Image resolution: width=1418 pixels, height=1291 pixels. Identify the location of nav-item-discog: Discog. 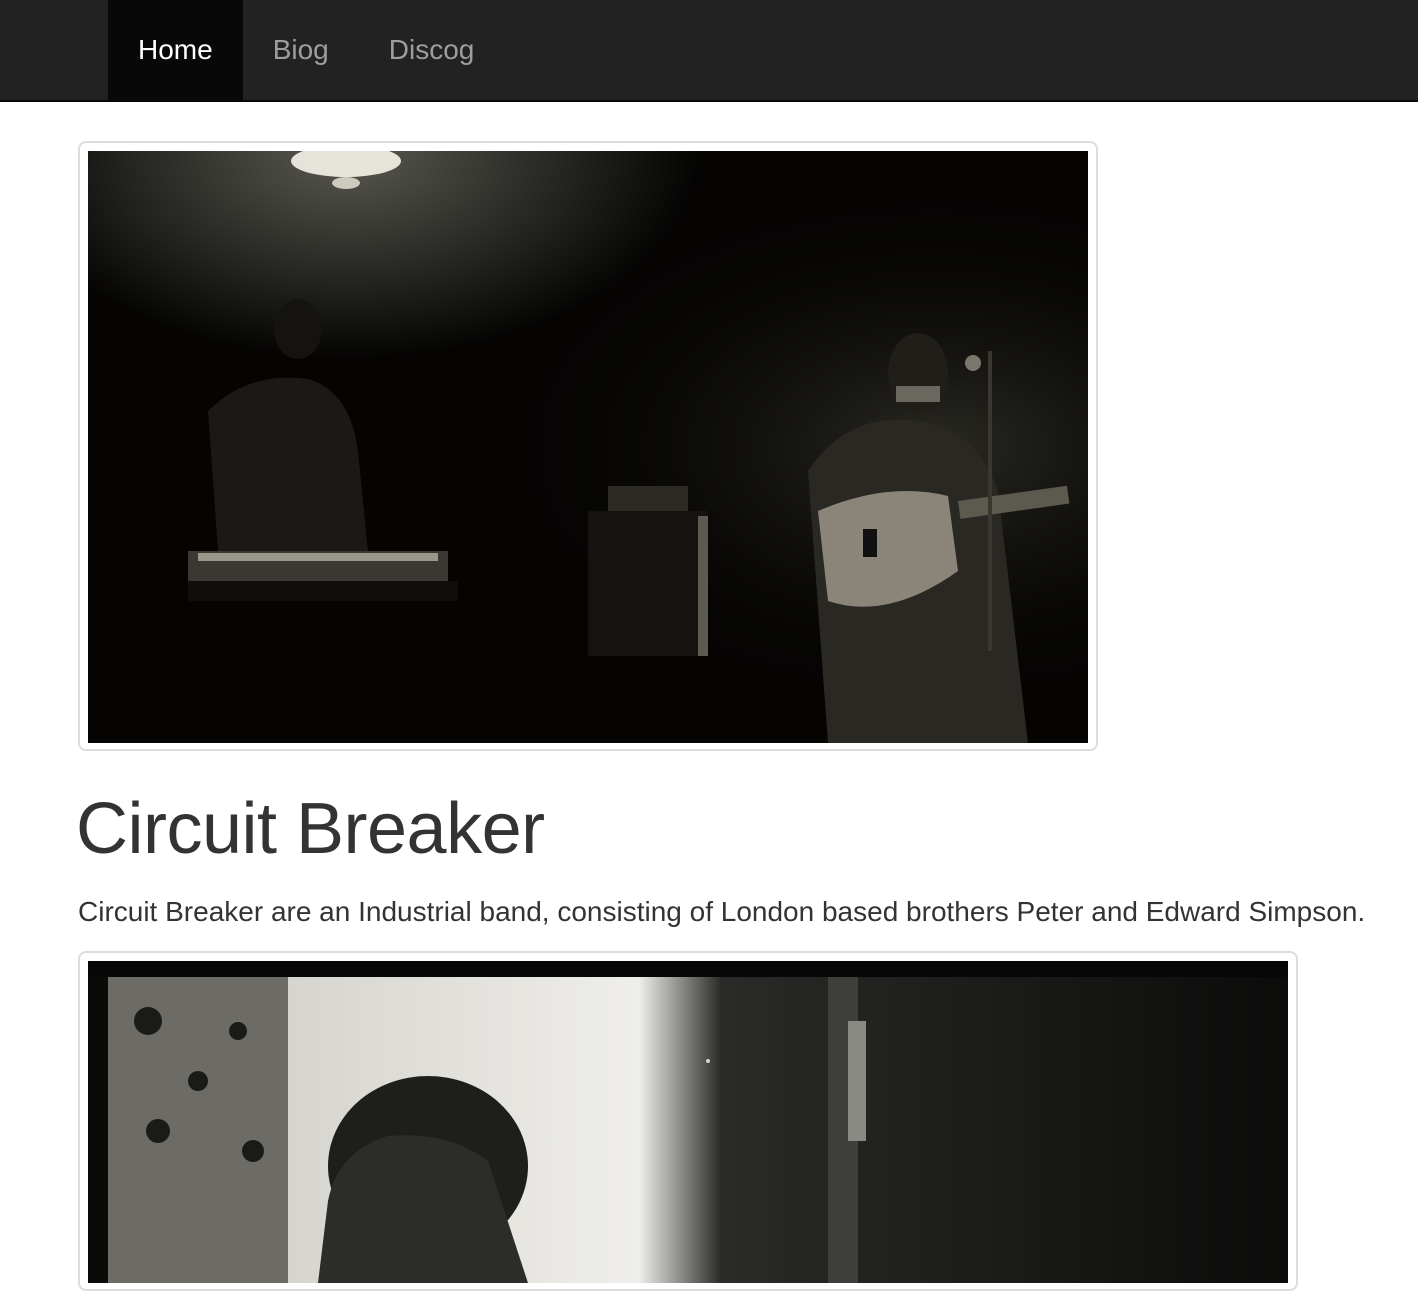
(432, 50).